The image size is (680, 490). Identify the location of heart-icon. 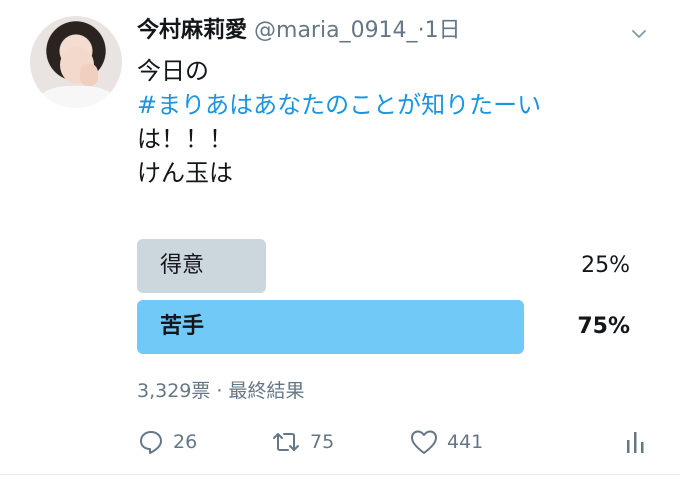
(424, 442).